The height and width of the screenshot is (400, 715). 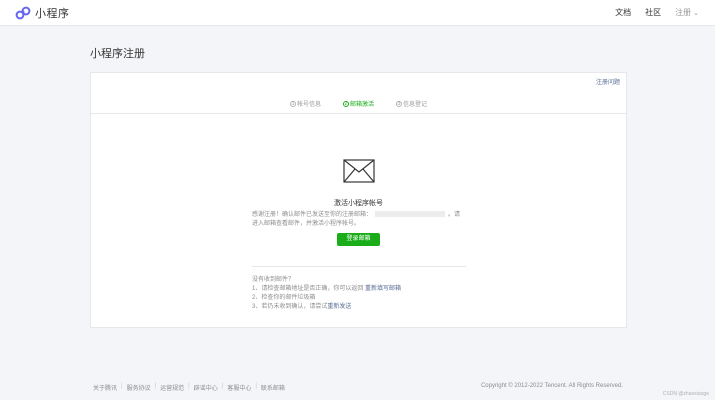 I want to click on nav-user-label: 注册, so click(x=683, y=12).